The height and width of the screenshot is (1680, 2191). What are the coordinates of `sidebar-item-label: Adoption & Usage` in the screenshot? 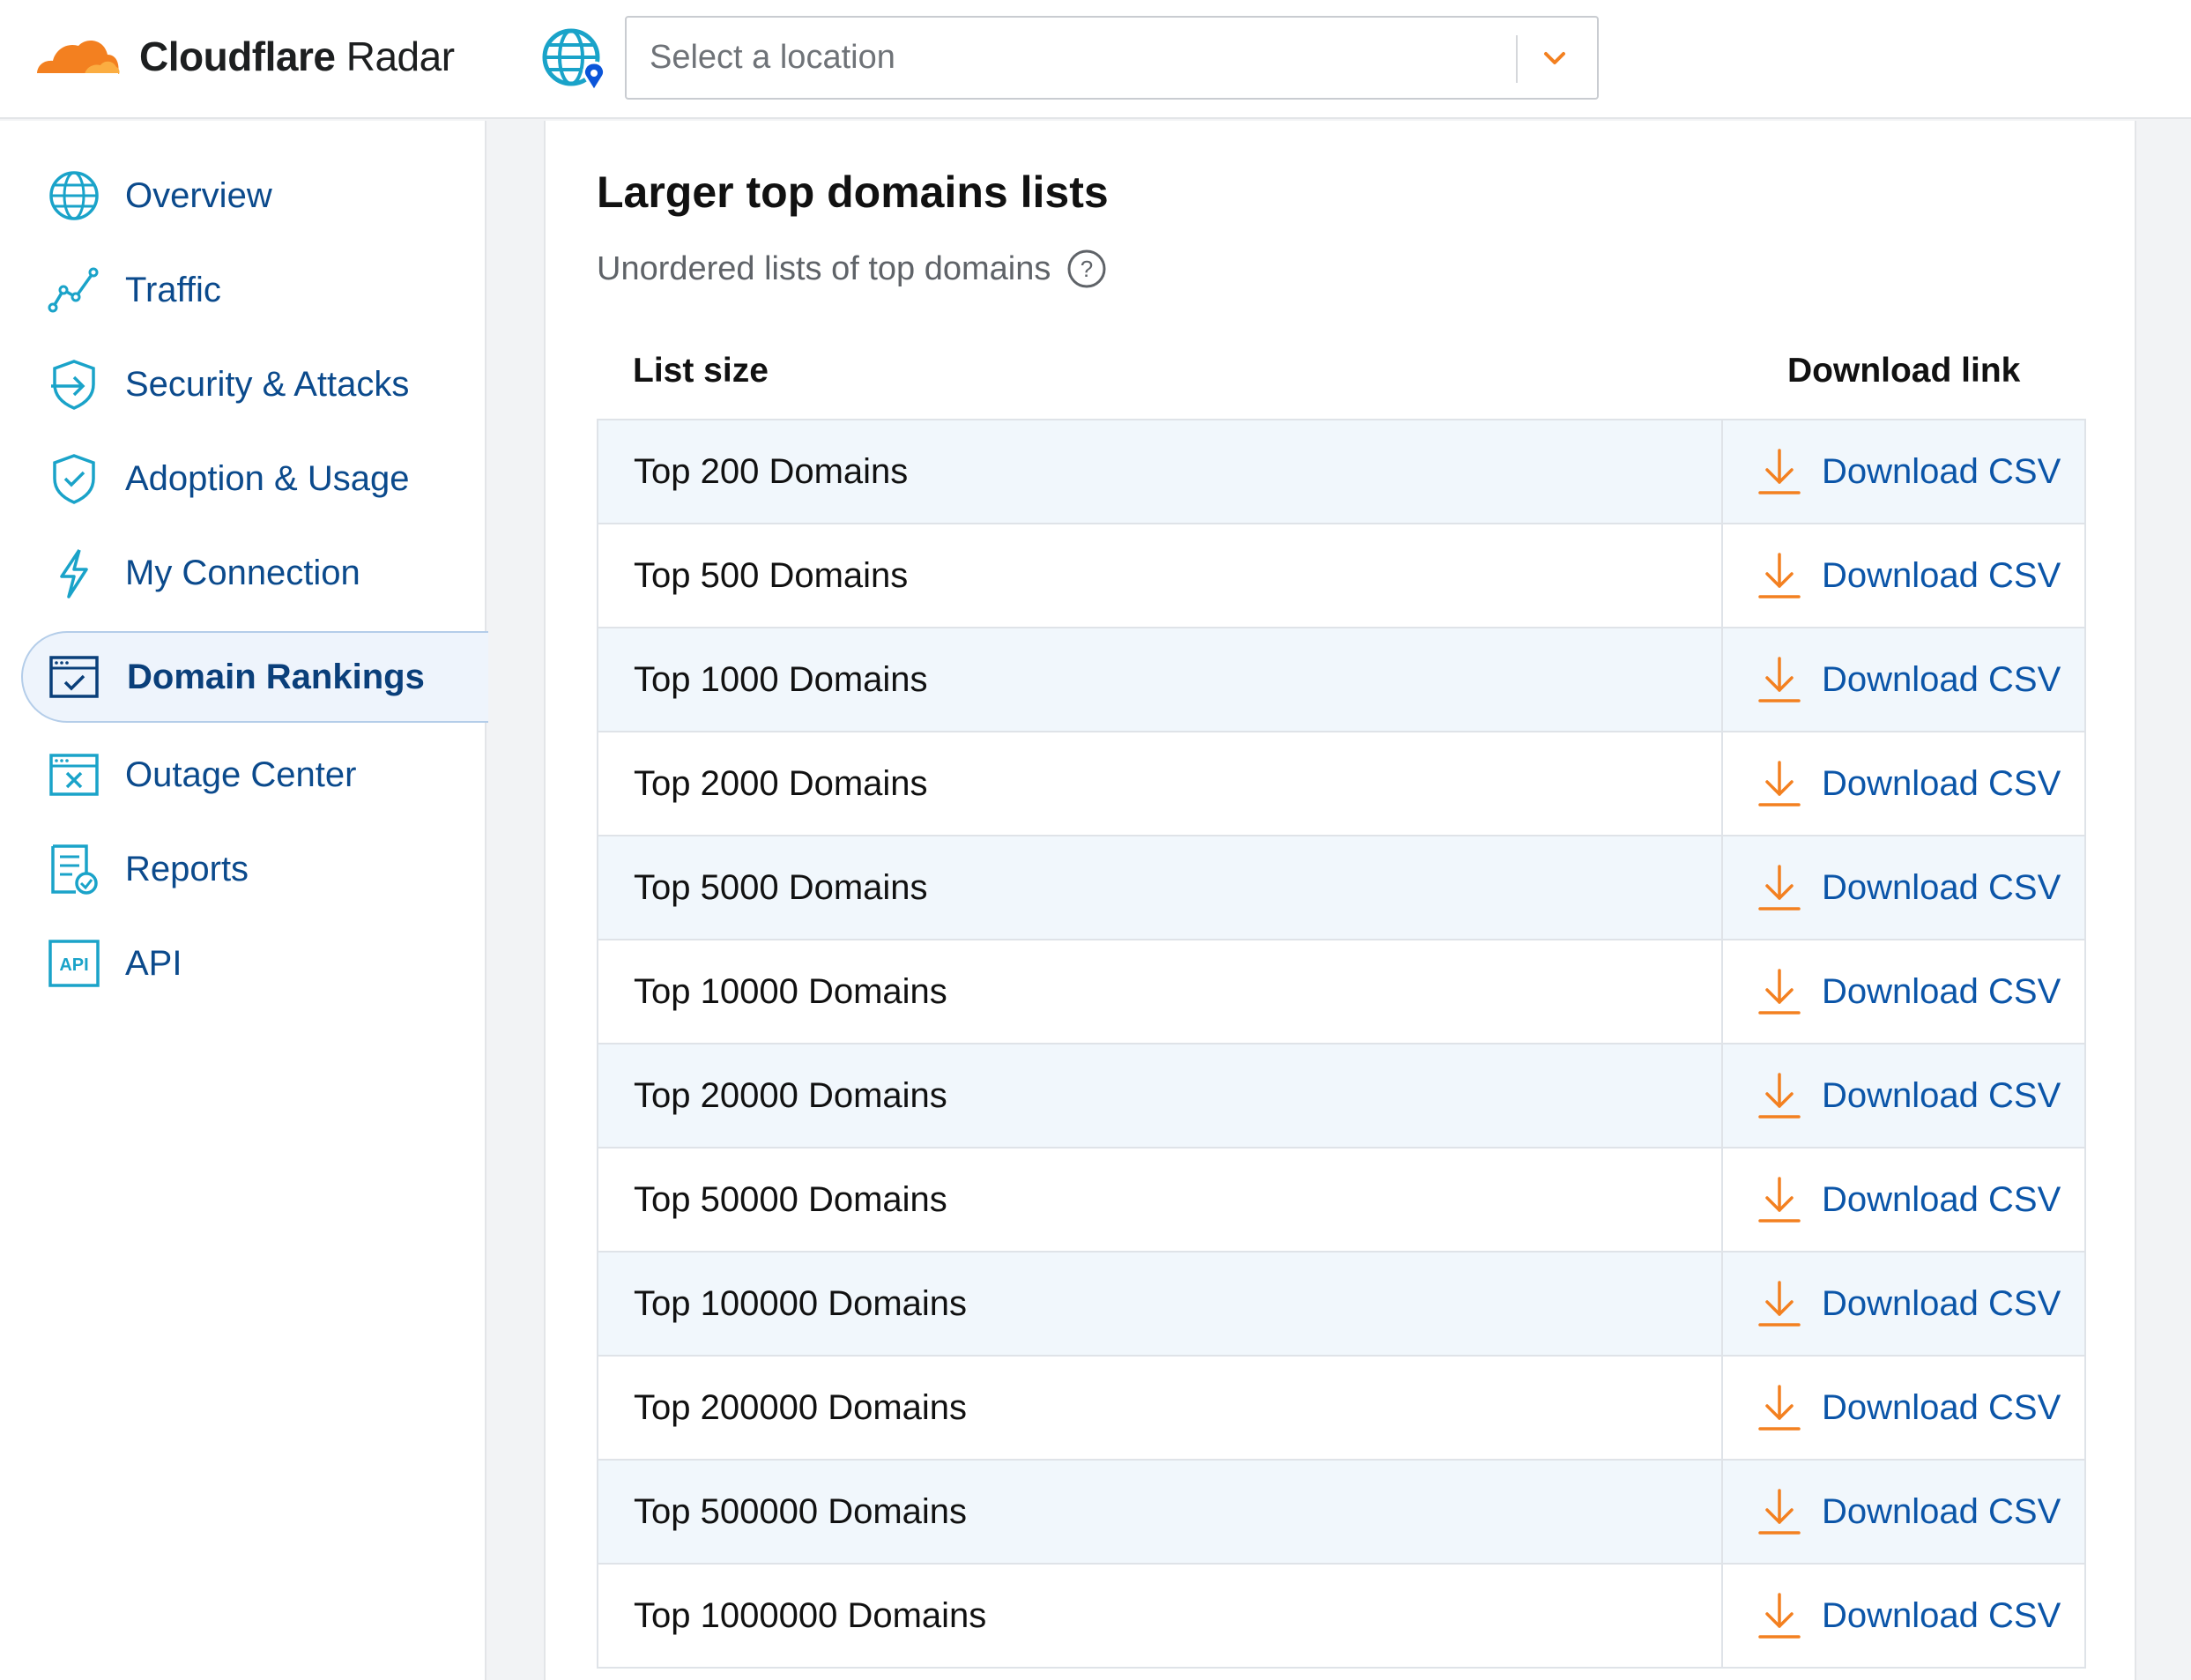 It's located at (268, 478).